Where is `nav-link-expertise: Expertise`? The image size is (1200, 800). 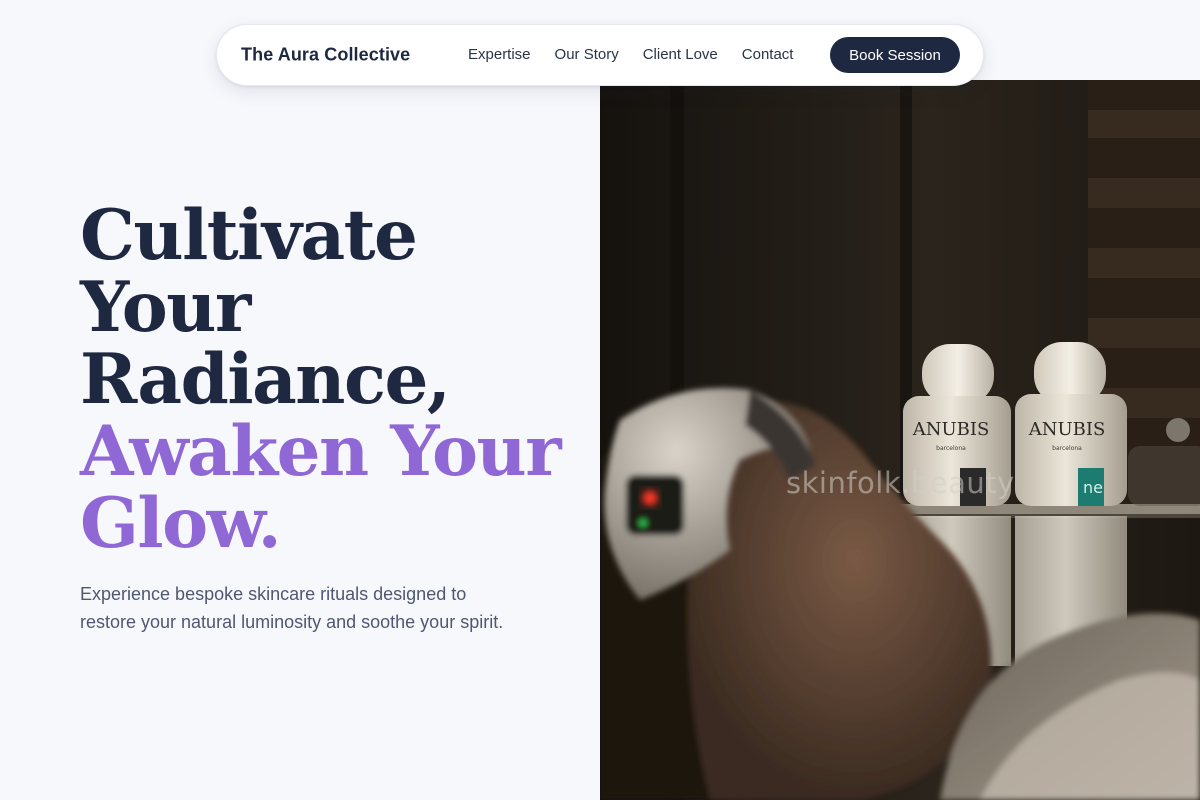
nav-link-expertise: Expertise is located at coordinates (499, 54).